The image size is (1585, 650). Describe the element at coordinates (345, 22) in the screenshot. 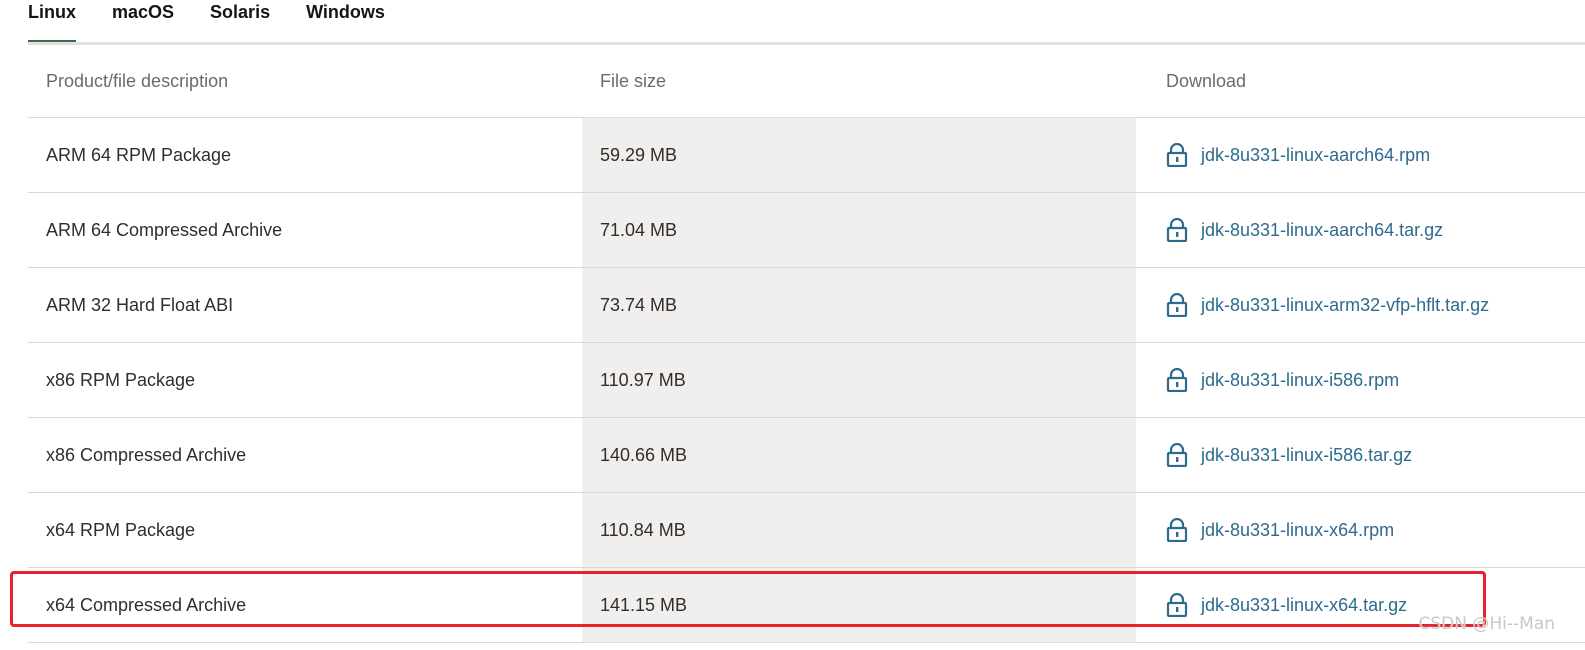

I see `tab-windows: Windows` at that location.